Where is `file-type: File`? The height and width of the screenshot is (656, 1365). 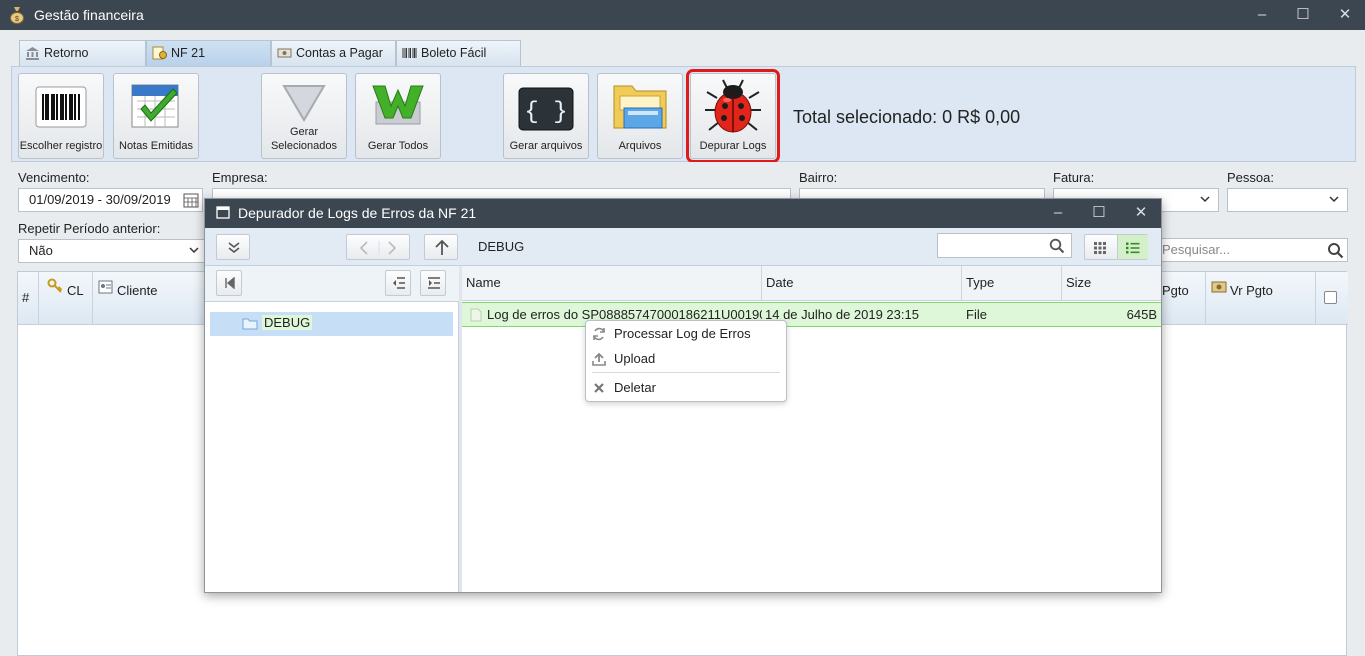
file-type: File is located at coordinates (976, 314).